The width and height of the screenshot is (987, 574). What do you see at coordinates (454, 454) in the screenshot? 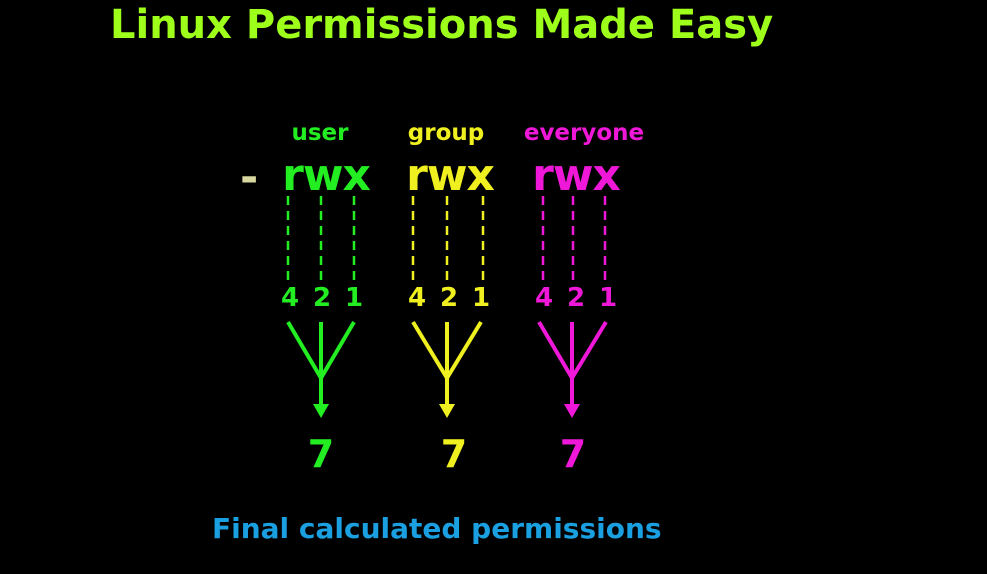
I see `group-total: 7` at bounding box center [454, 454].